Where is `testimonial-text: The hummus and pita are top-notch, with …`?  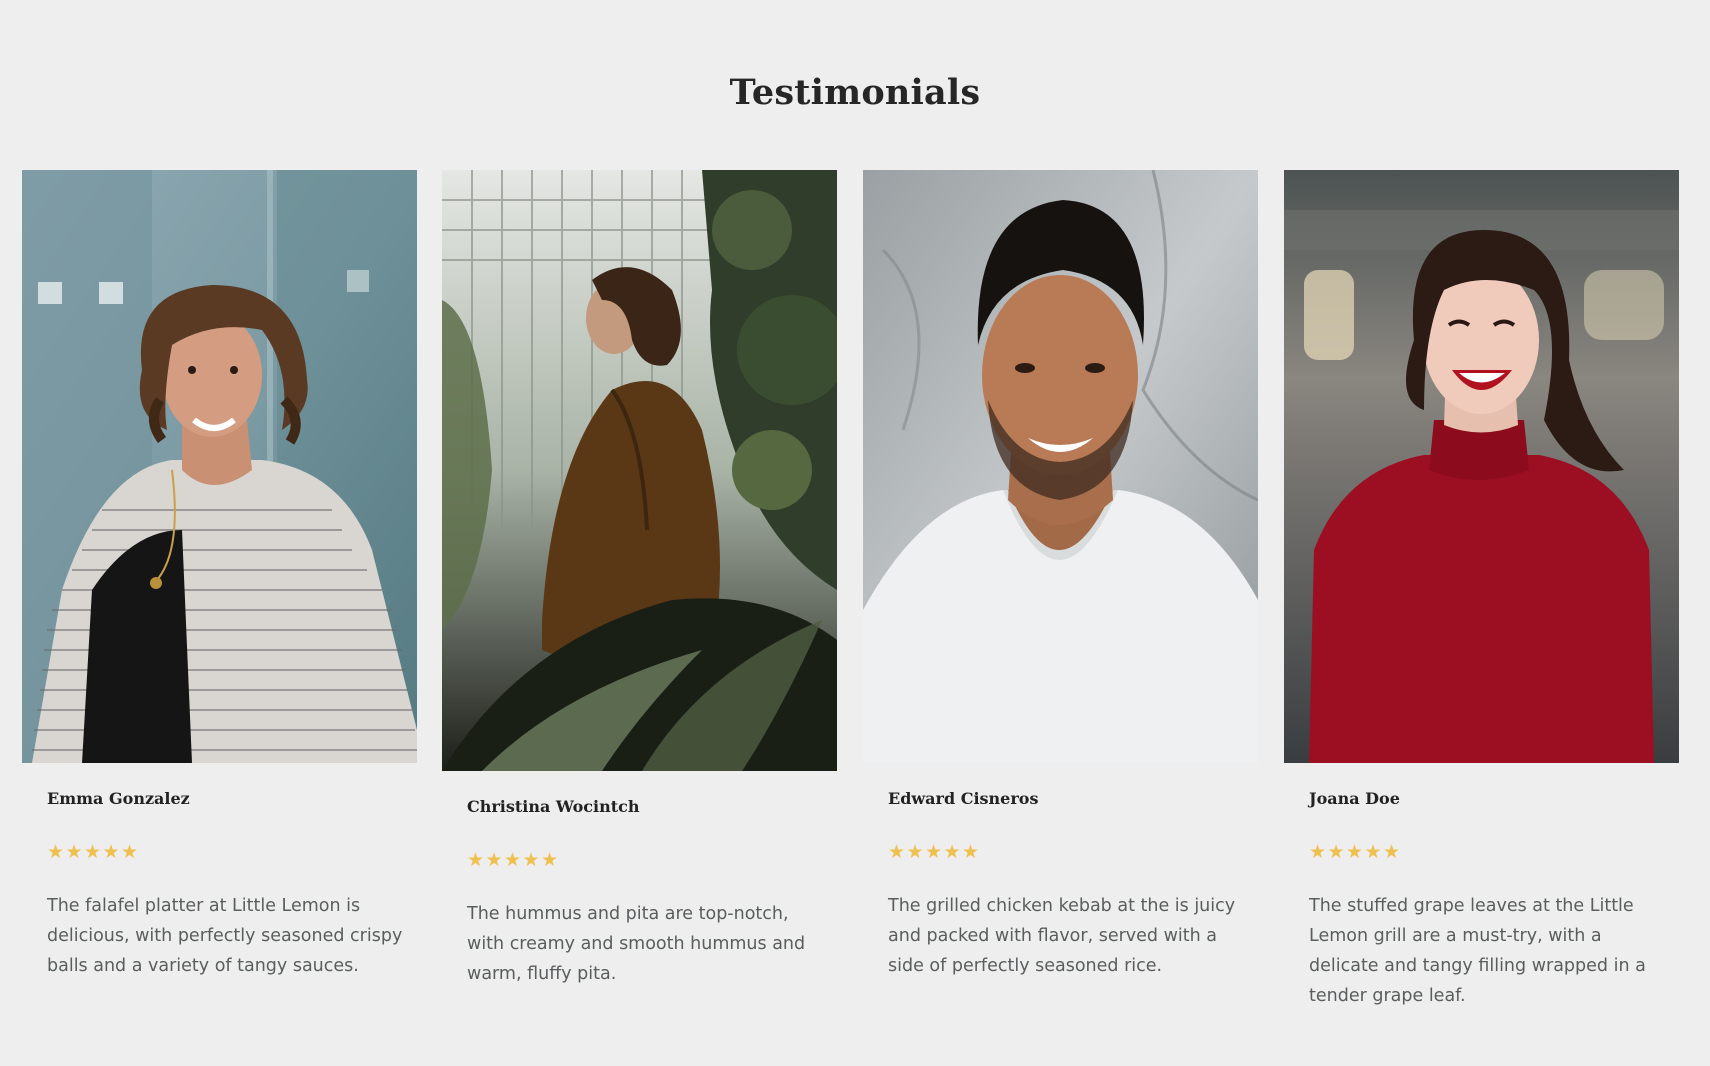
testimonial-text: The hummus and pita are top-notch, with … is located at coordinates (636, 944).